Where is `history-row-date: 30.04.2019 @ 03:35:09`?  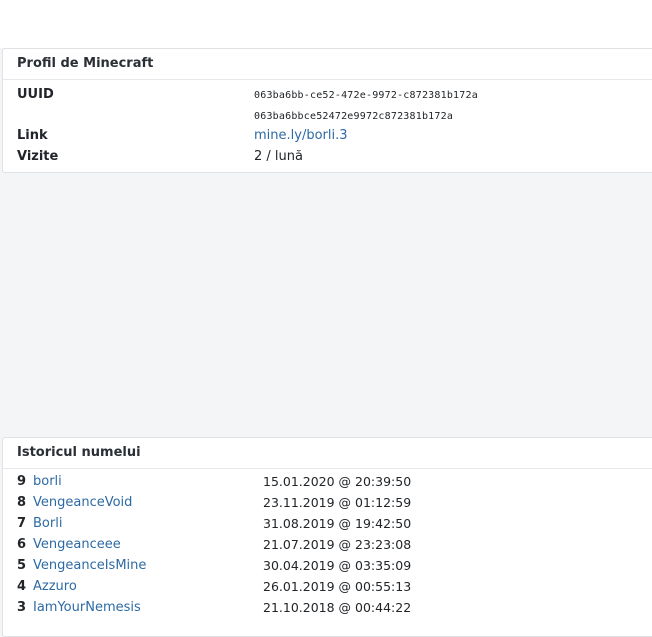 history-row-date: 30.04.2019 @ 03:35:09 is located at coordinates (337, 565).